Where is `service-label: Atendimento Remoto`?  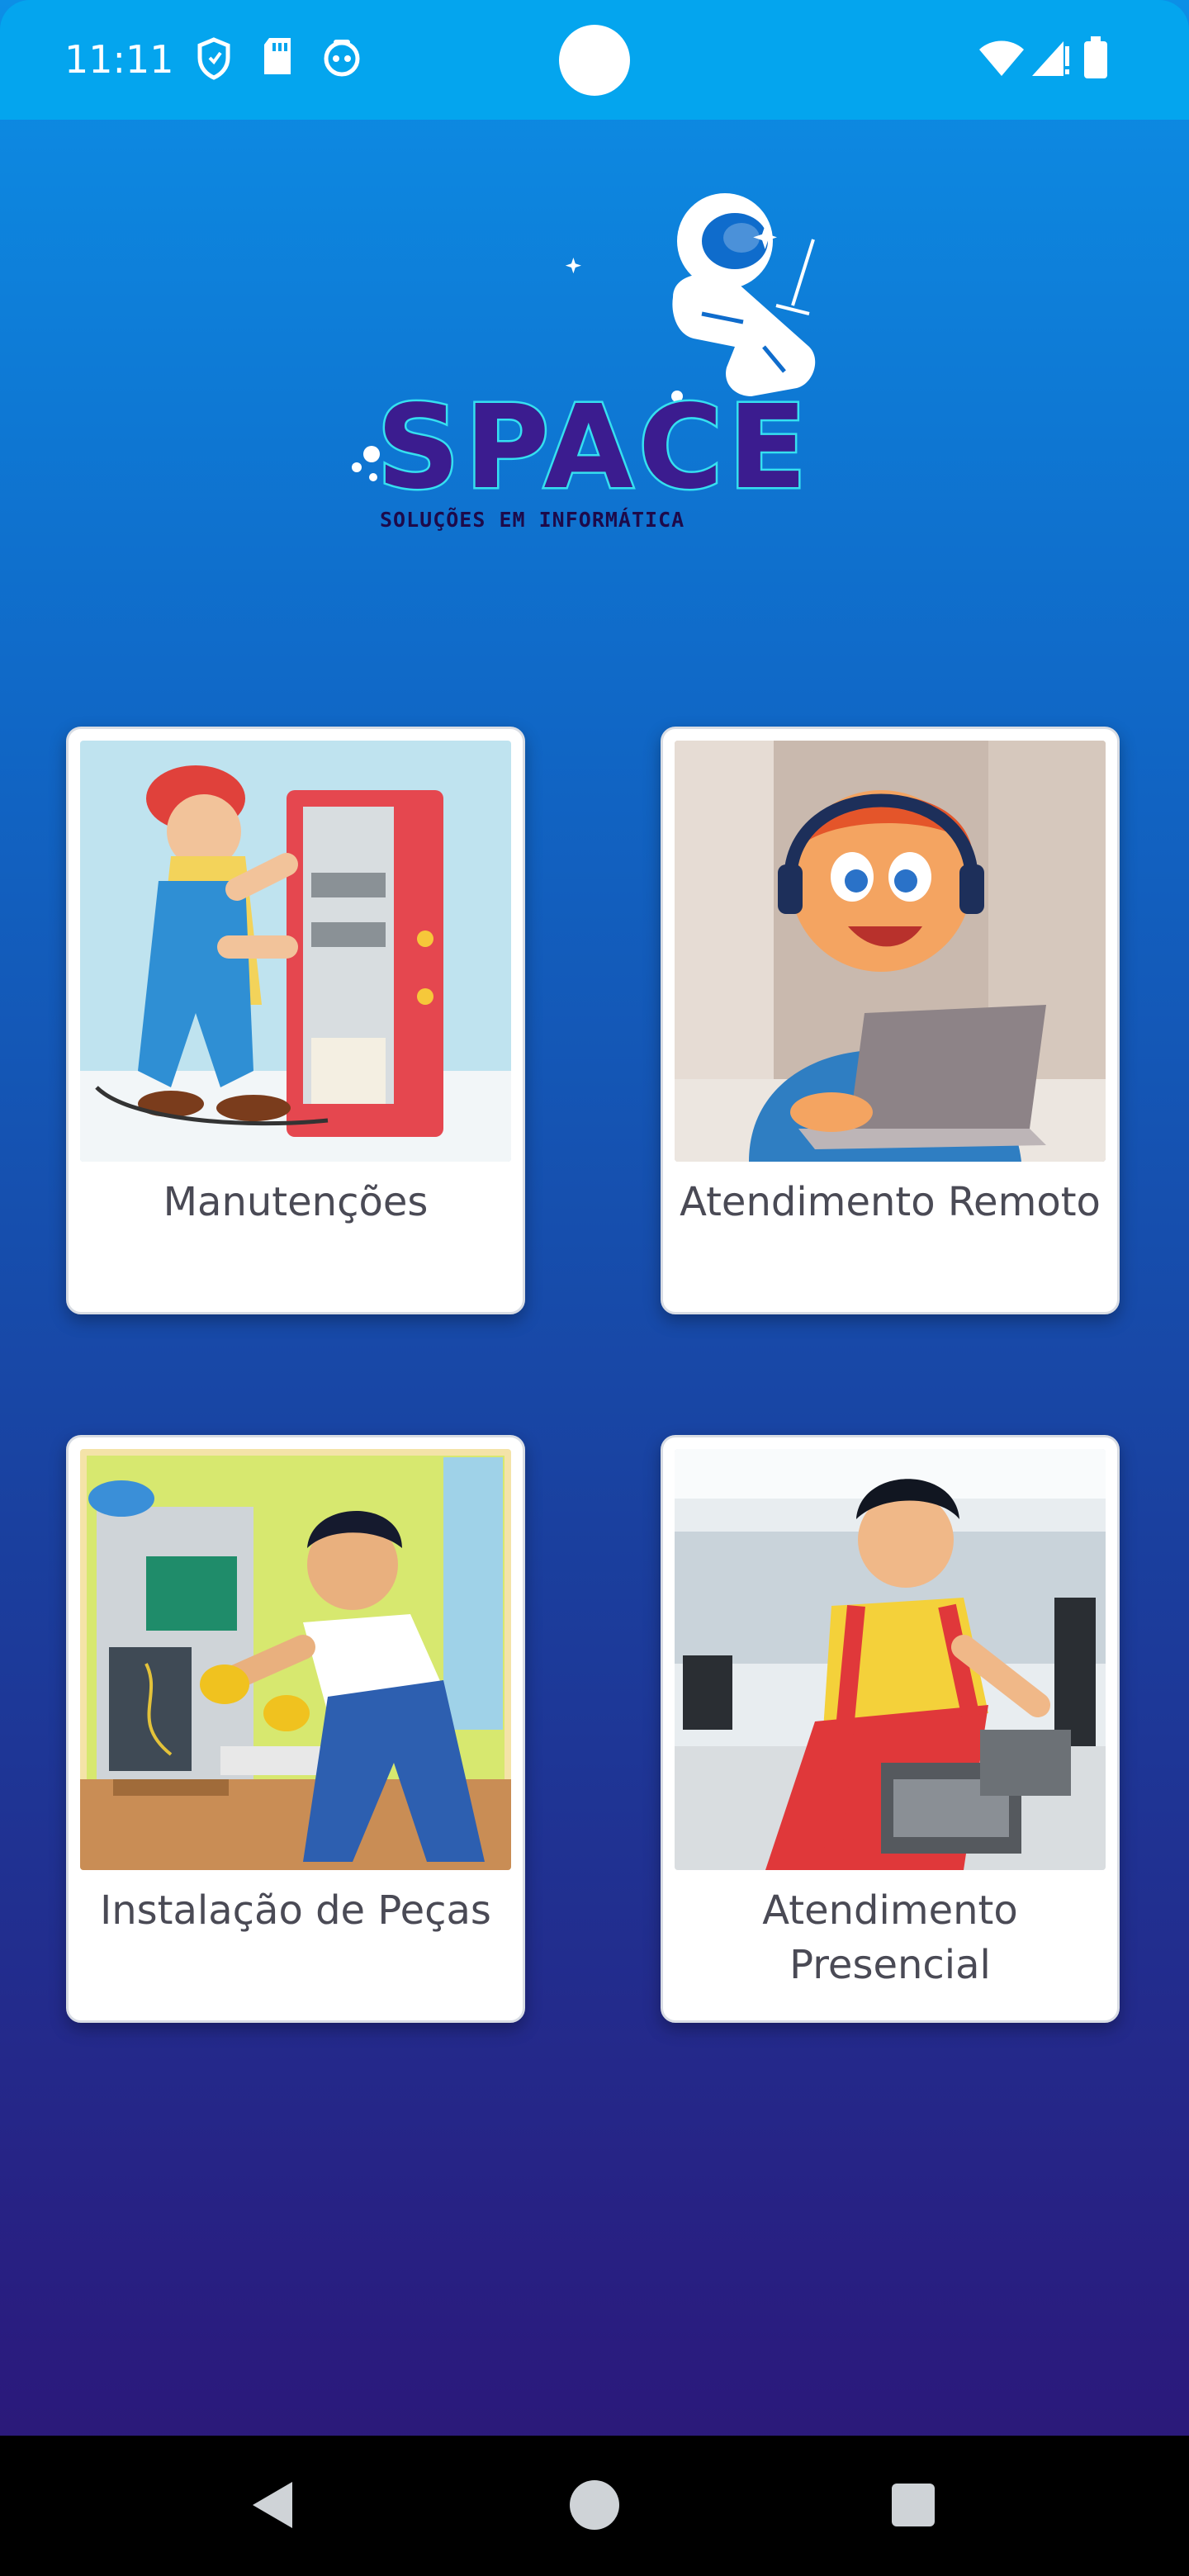
service-label: Atendimento Remoto is located at coordinates (890, 1202).